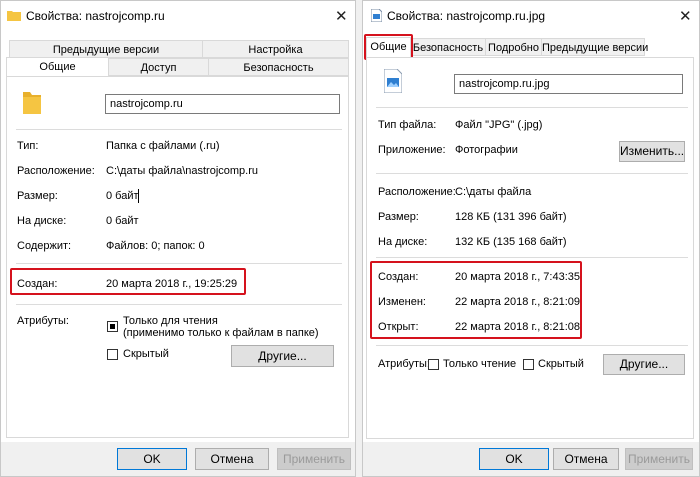 The width and height of the screenshot is (700, 477). What do you see at coordinates (14, 16) in the screenshot?
I see `folder-icon` at bounding box center [14, 16].